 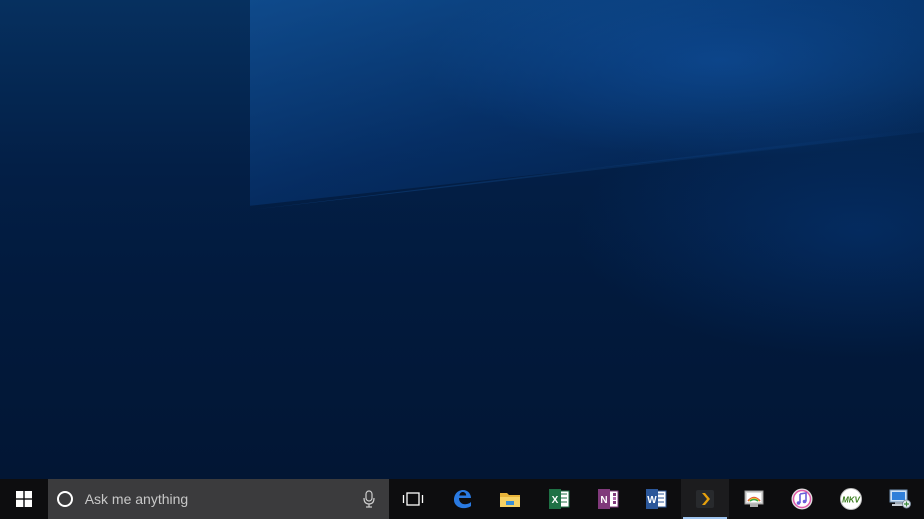 I want to click on plex-icon, so click(x=704, y=499).